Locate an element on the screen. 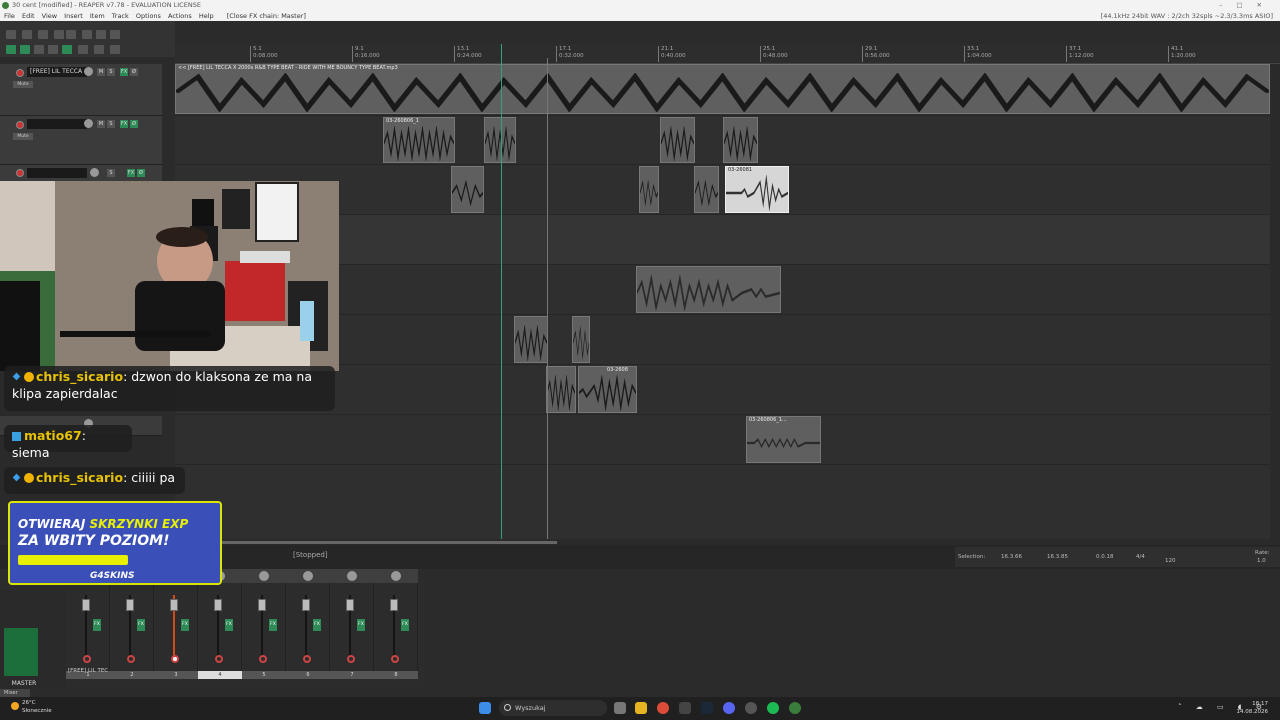 The width and height of the screenshot is (1280, 720). new-project-icon is located at coordinates (11, 34).